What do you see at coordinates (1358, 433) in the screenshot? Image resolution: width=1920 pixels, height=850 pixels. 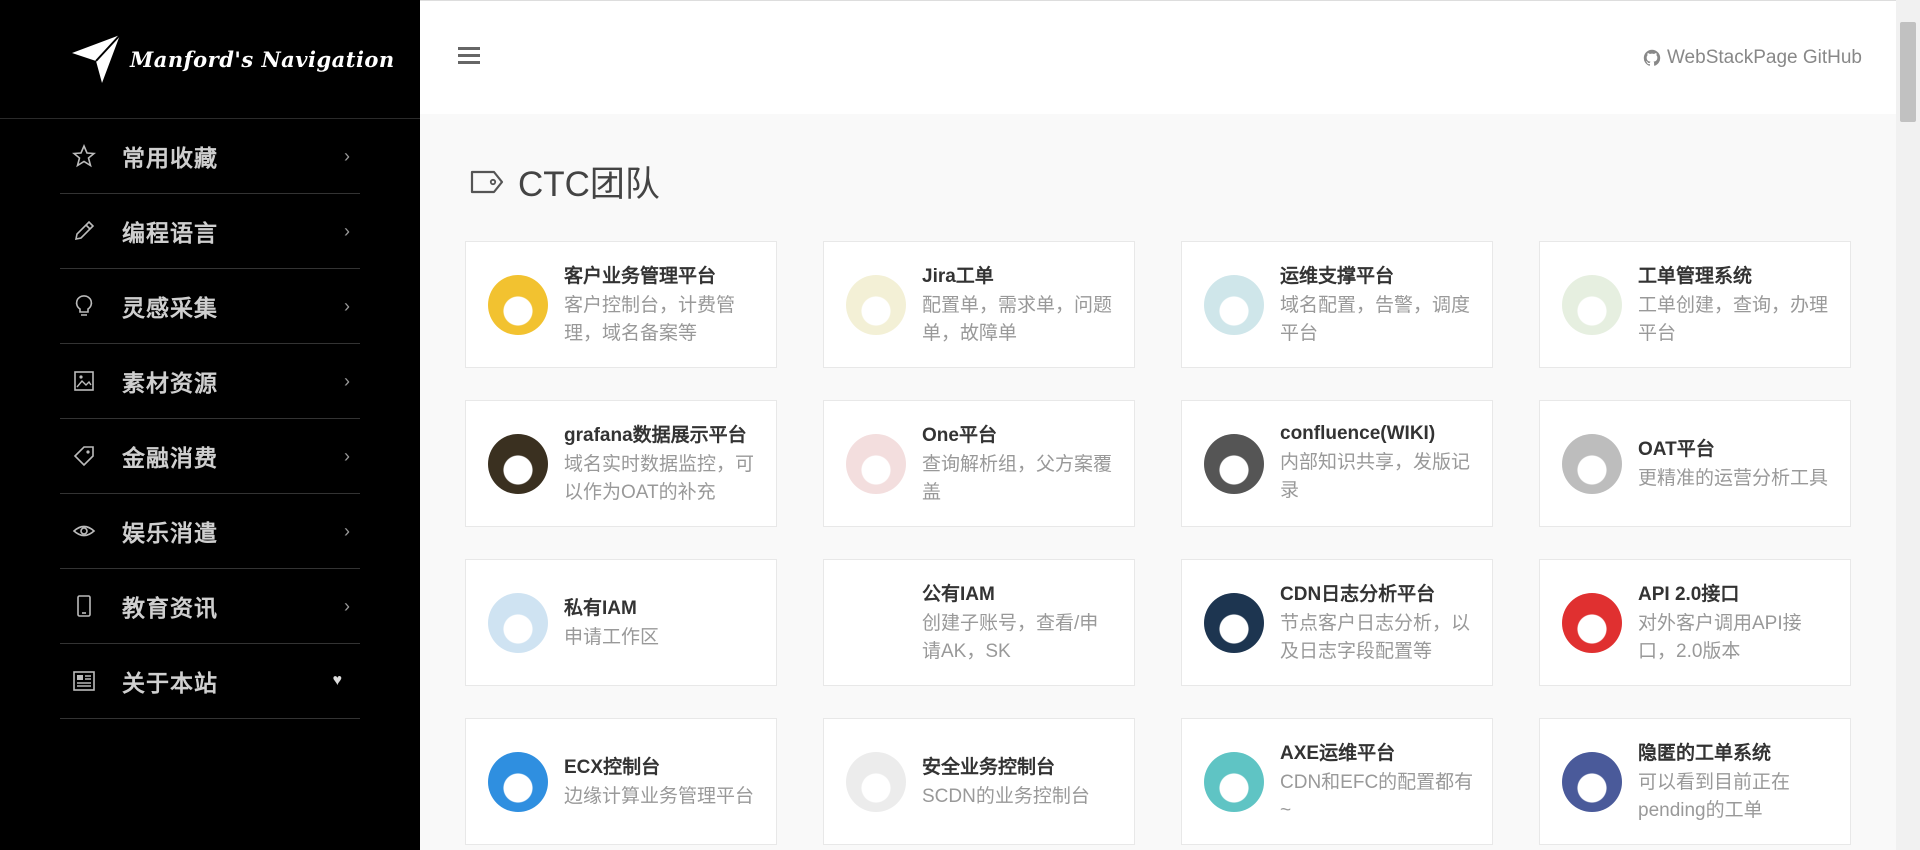 I see `site-title: confluence(WIKI)` at bounding box center [1358, 433].